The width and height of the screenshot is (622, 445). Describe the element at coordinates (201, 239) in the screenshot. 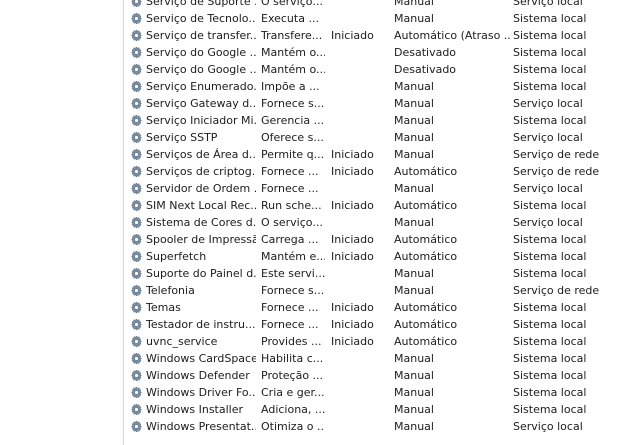

I see `service-name: Spooler de Impressão` at that location.